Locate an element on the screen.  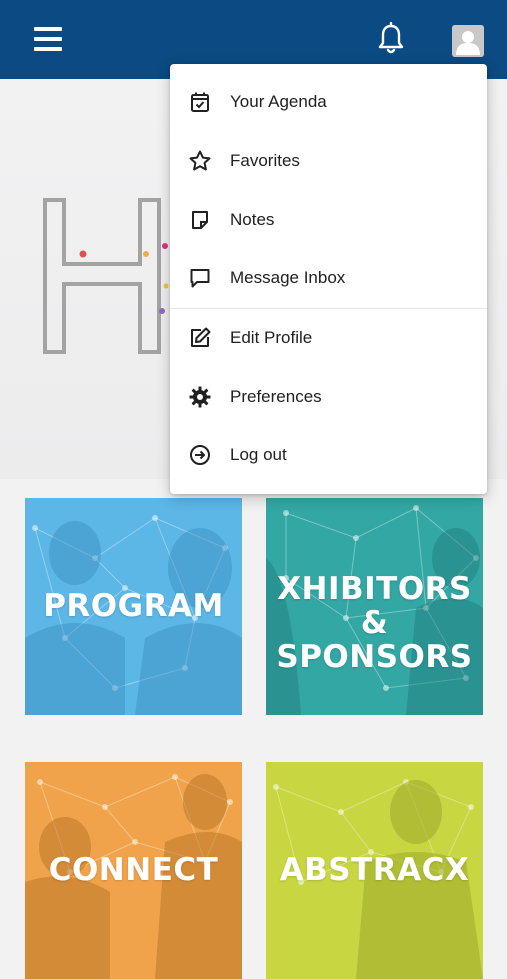
connect-tile-label: CONNECT is located at coordinates (133, 870).